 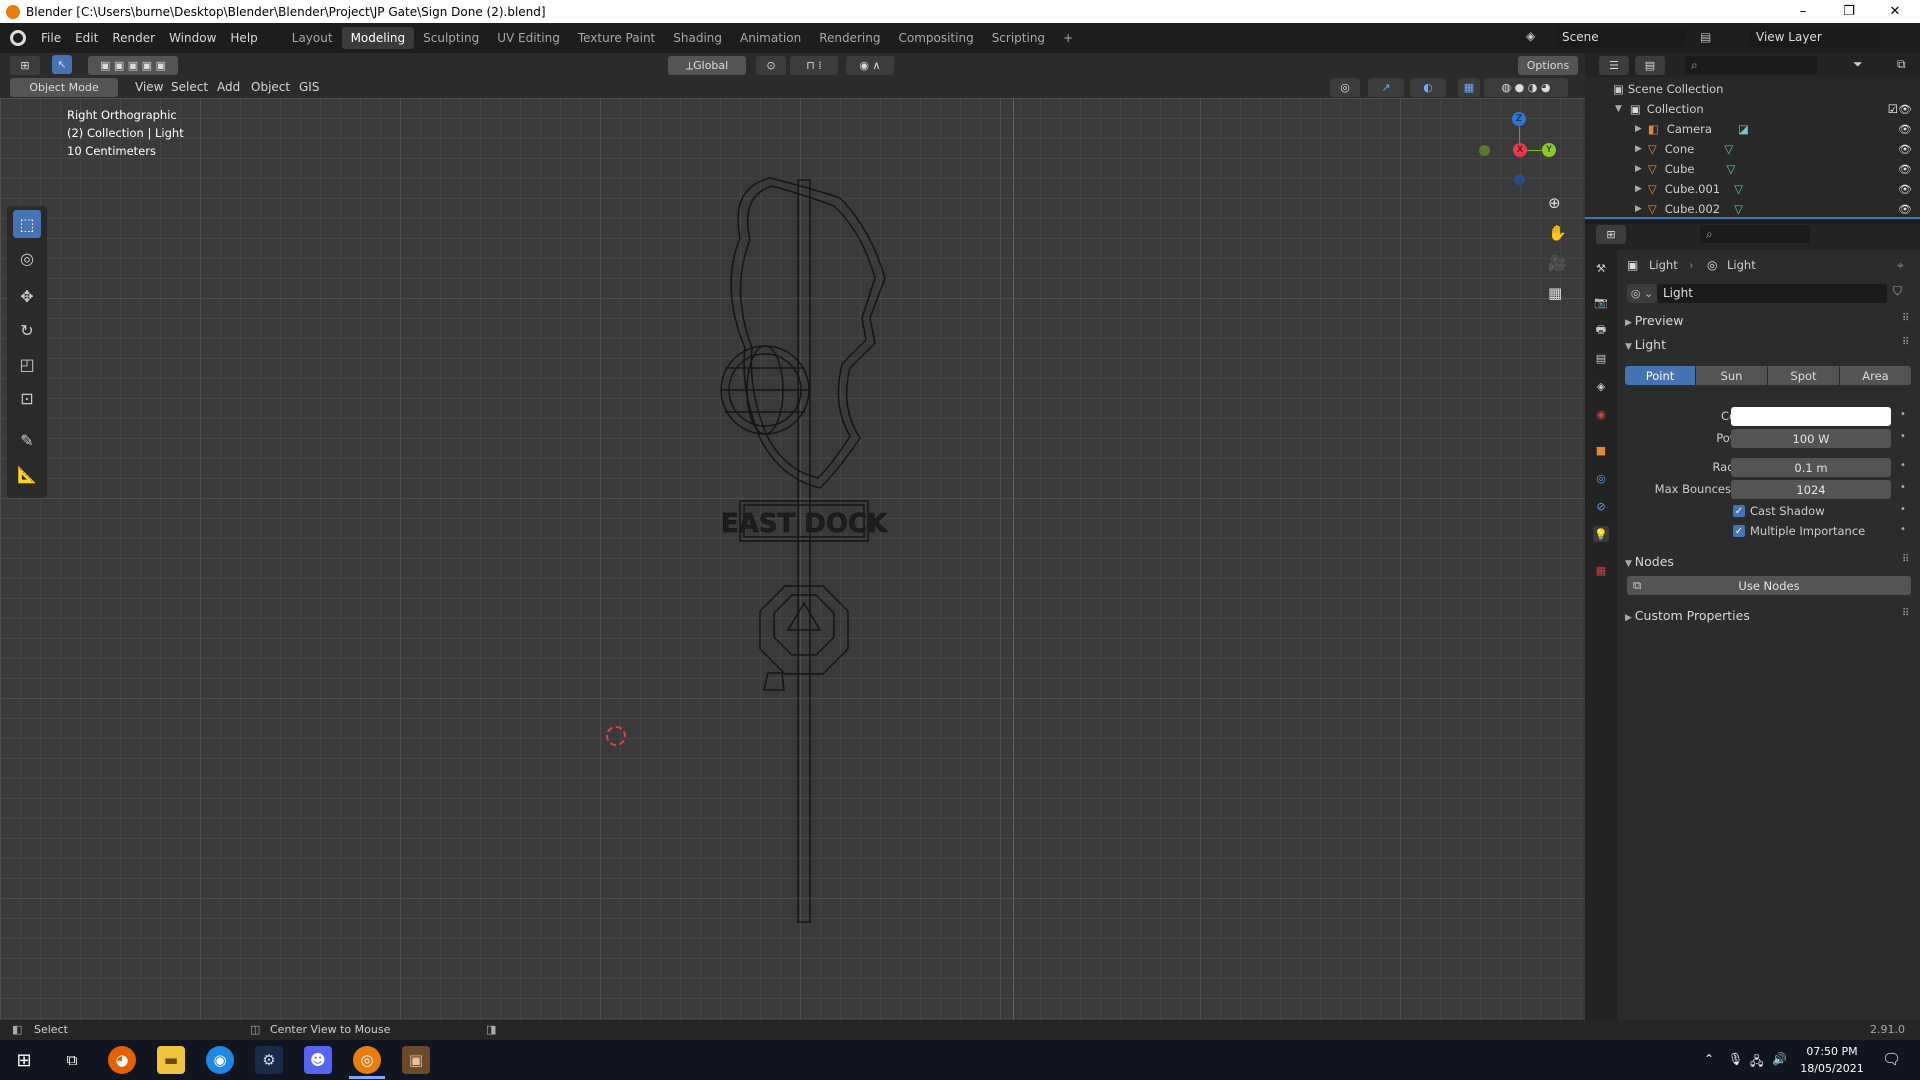 What do you see at coordinates (707, 65) in the screenshot?
I see `transform-orientation-dropdown: ⟂ Global` at bounding box center [707, 65].